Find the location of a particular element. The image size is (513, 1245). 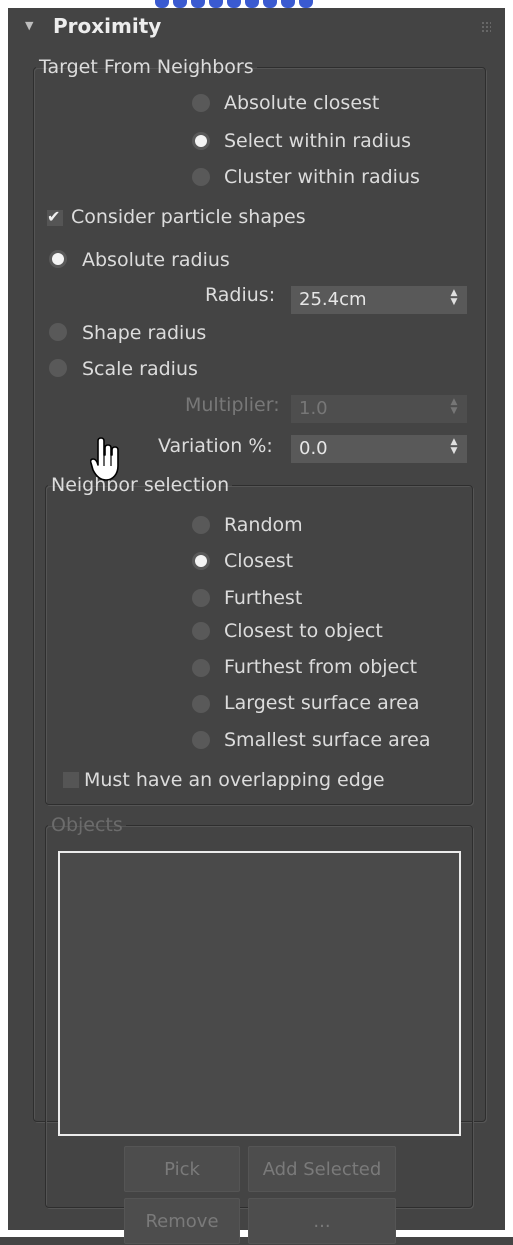

radio-furthest-from-object is located at coordinates (201, 668).